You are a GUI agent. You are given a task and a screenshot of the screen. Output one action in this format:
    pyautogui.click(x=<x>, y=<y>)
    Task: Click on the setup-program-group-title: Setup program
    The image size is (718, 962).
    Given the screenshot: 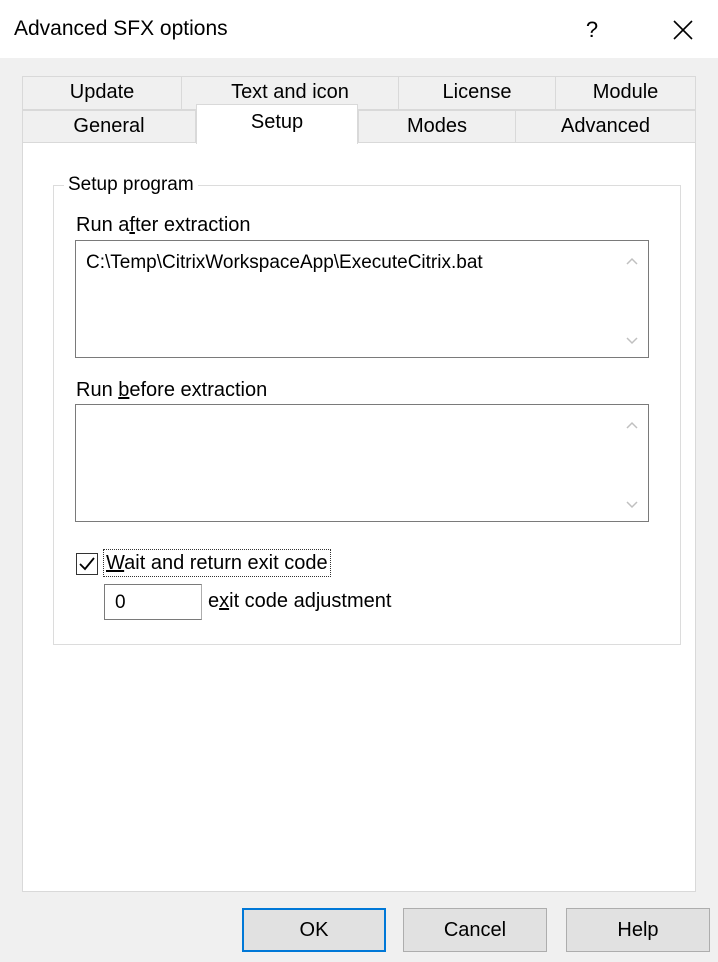 What is the action you would take?
    pyautogui.click(x=131, y=185)
    